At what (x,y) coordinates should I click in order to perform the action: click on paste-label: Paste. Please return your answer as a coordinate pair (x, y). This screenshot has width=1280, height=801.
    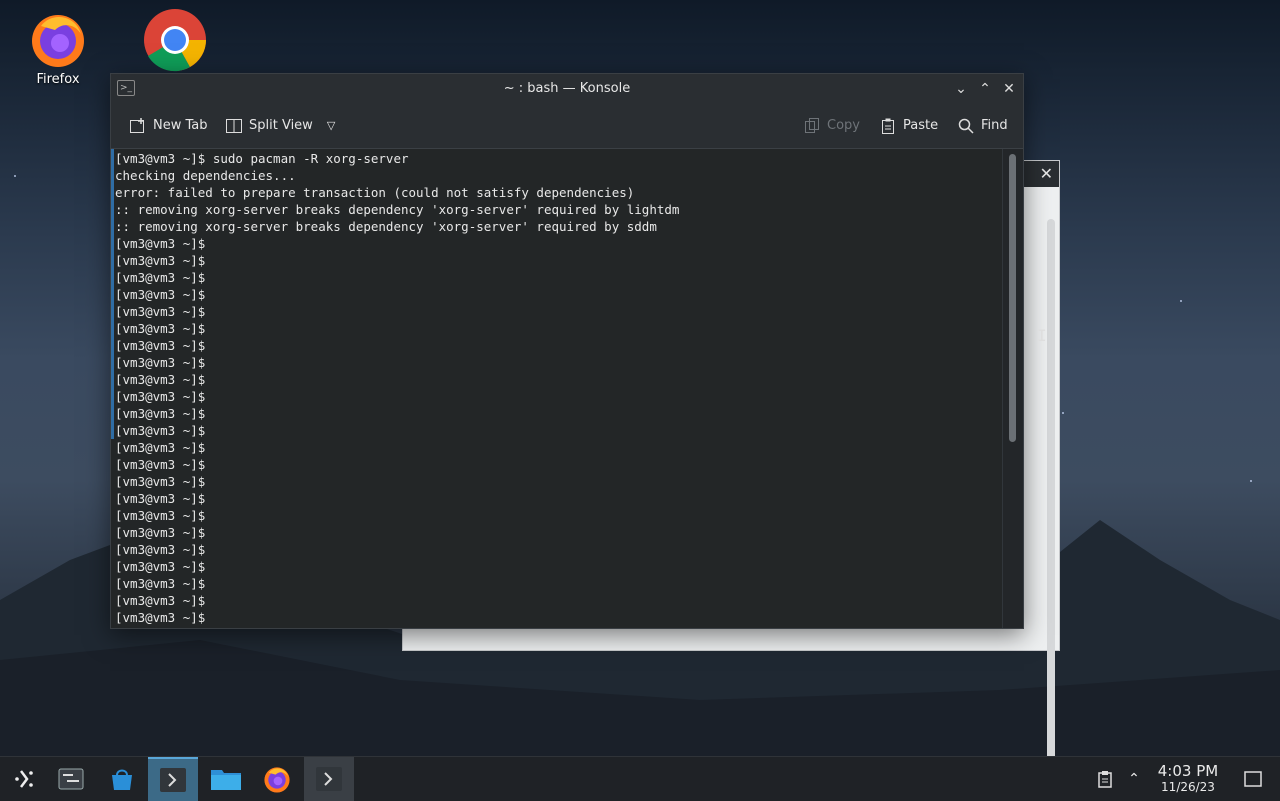
    Looking at the image, I should click on (921, 125).